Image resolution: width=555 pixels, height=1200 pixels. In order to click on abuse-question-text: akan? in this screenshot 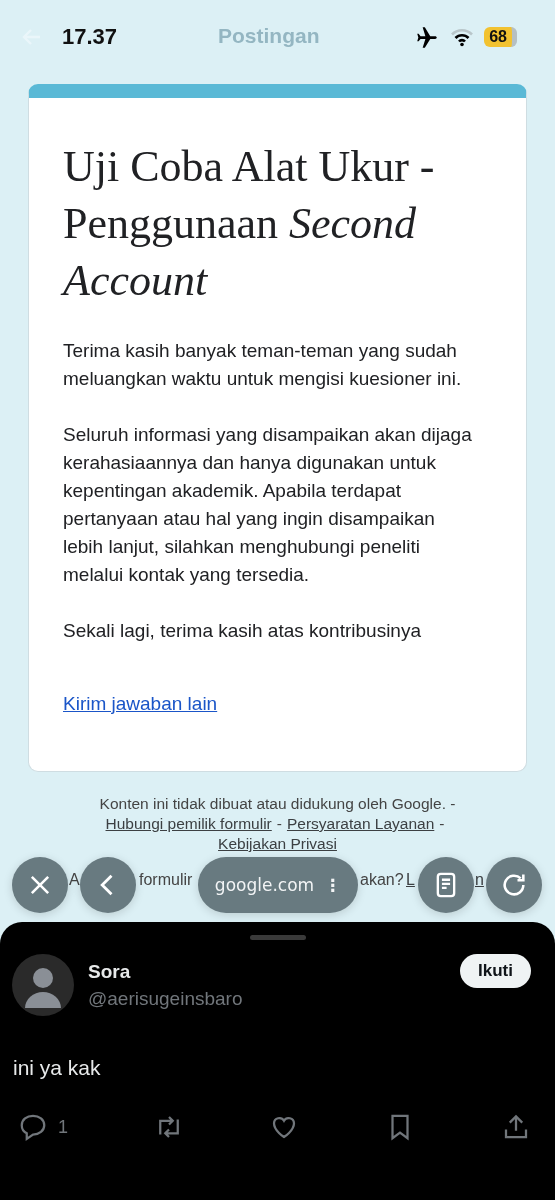, I will do `click(382, 880)`.